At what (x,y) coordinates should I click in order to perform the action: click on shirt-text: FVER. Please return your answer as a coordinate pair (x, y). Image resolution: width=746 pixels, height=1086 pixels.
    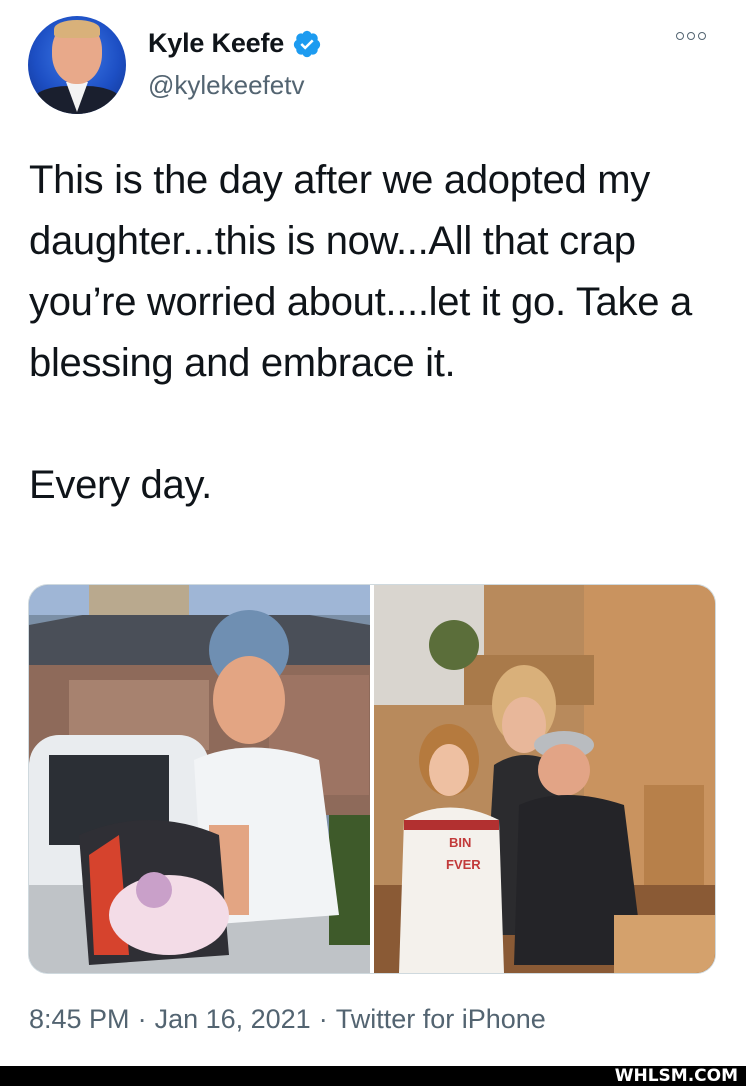
    Looking at the image, I should click on (463, 864).